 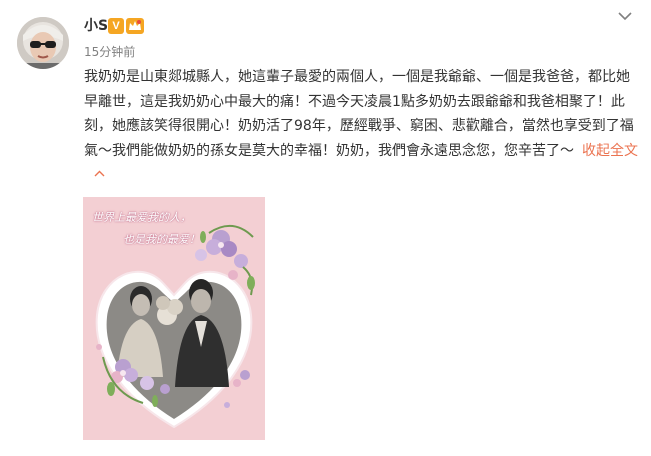 I want to click on photo-caption-line-2: 也是我的最爱！, so click(x=161, y=239).